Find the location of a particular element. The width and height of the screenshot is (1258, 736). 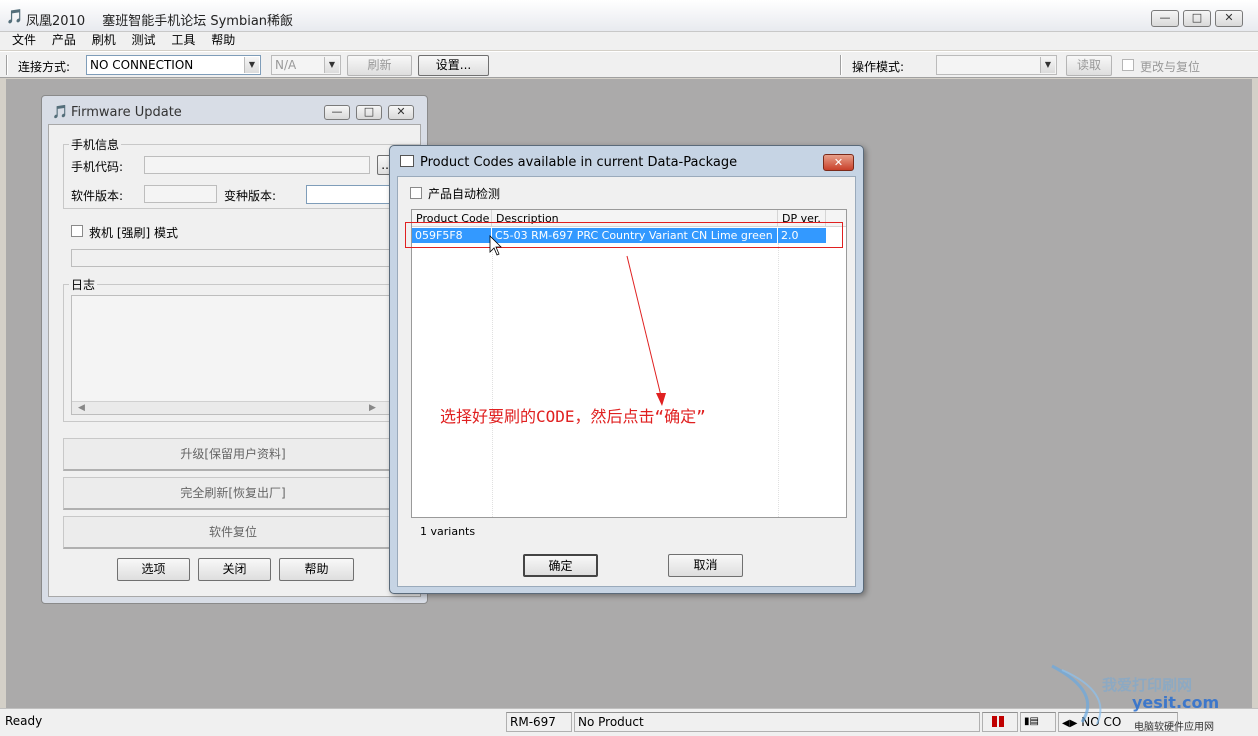

status-indicator is located at coordinates (1000, 722).